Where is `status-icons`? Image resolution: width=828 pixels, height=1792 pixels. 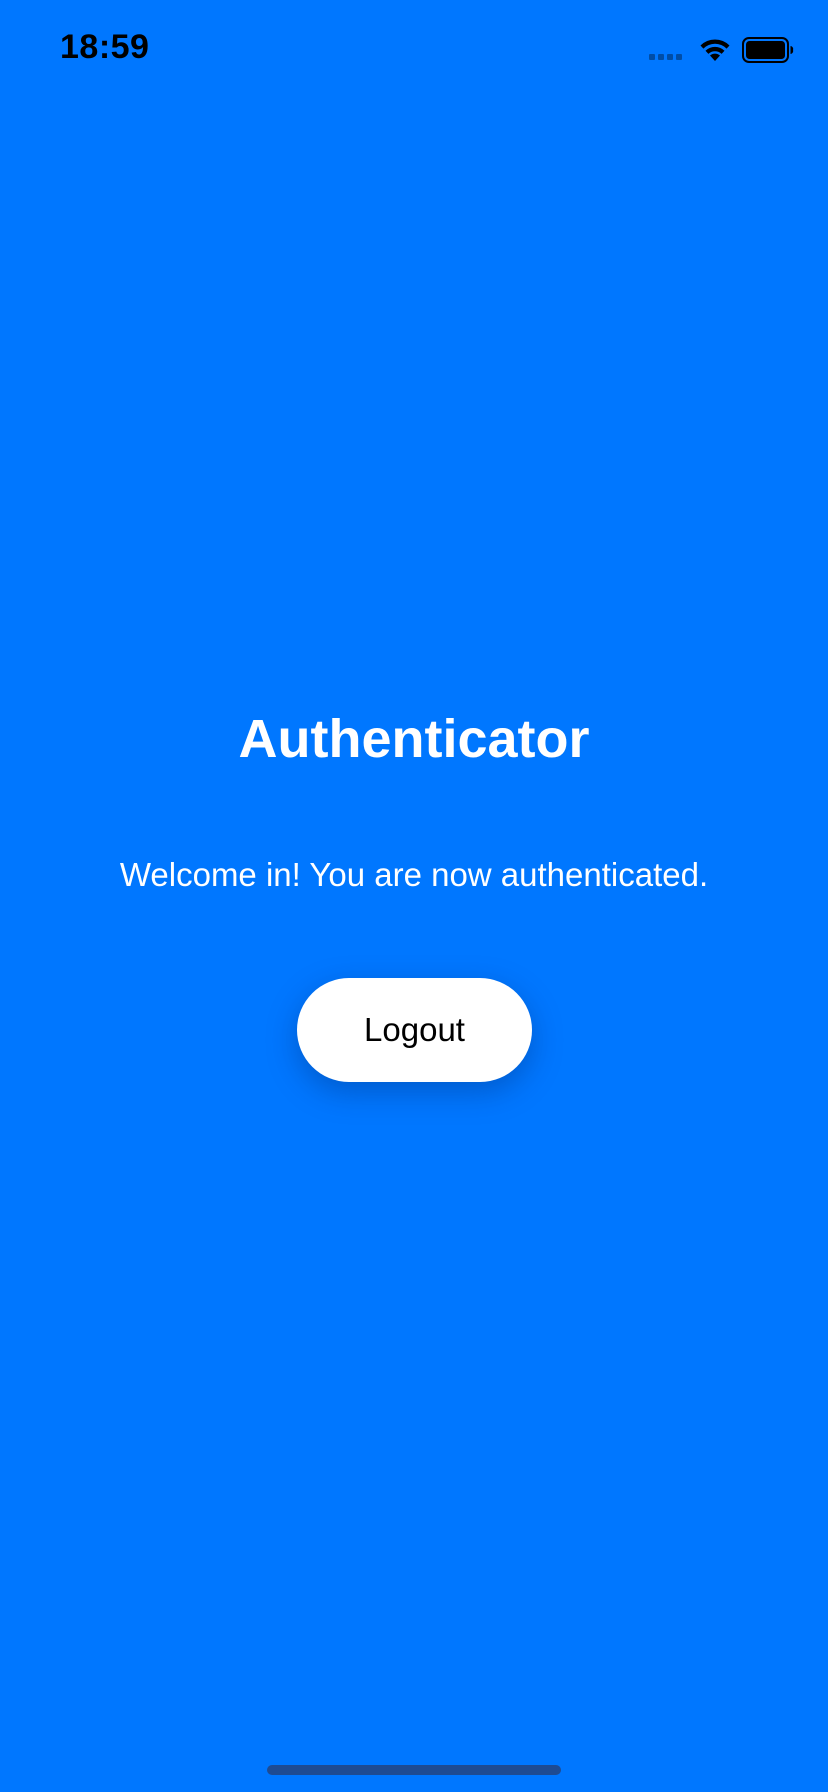 status-icons is located at coordinates (721, 50).